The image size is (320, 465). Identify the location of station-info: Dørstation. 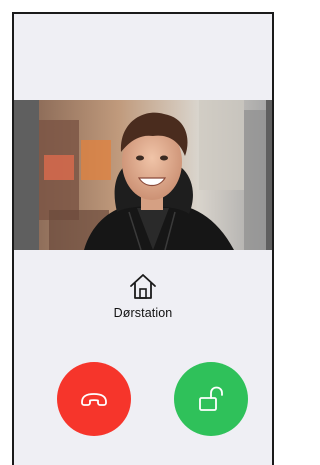
(143, 296).